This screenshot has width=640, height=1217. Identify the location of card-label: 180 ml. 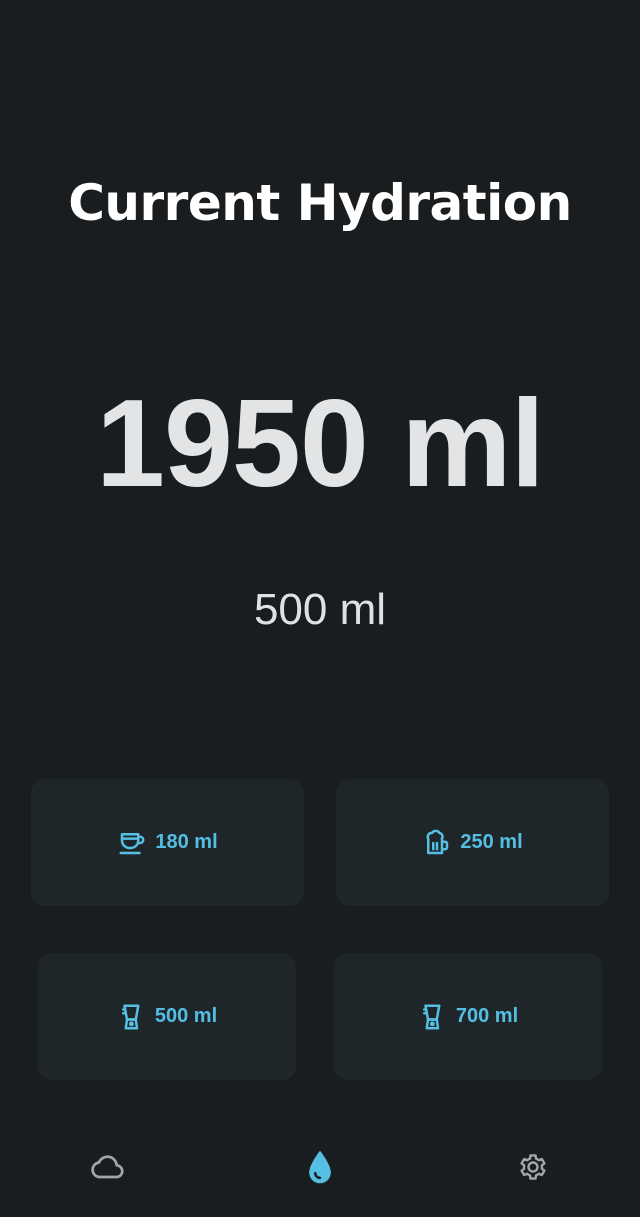
(186, 842).